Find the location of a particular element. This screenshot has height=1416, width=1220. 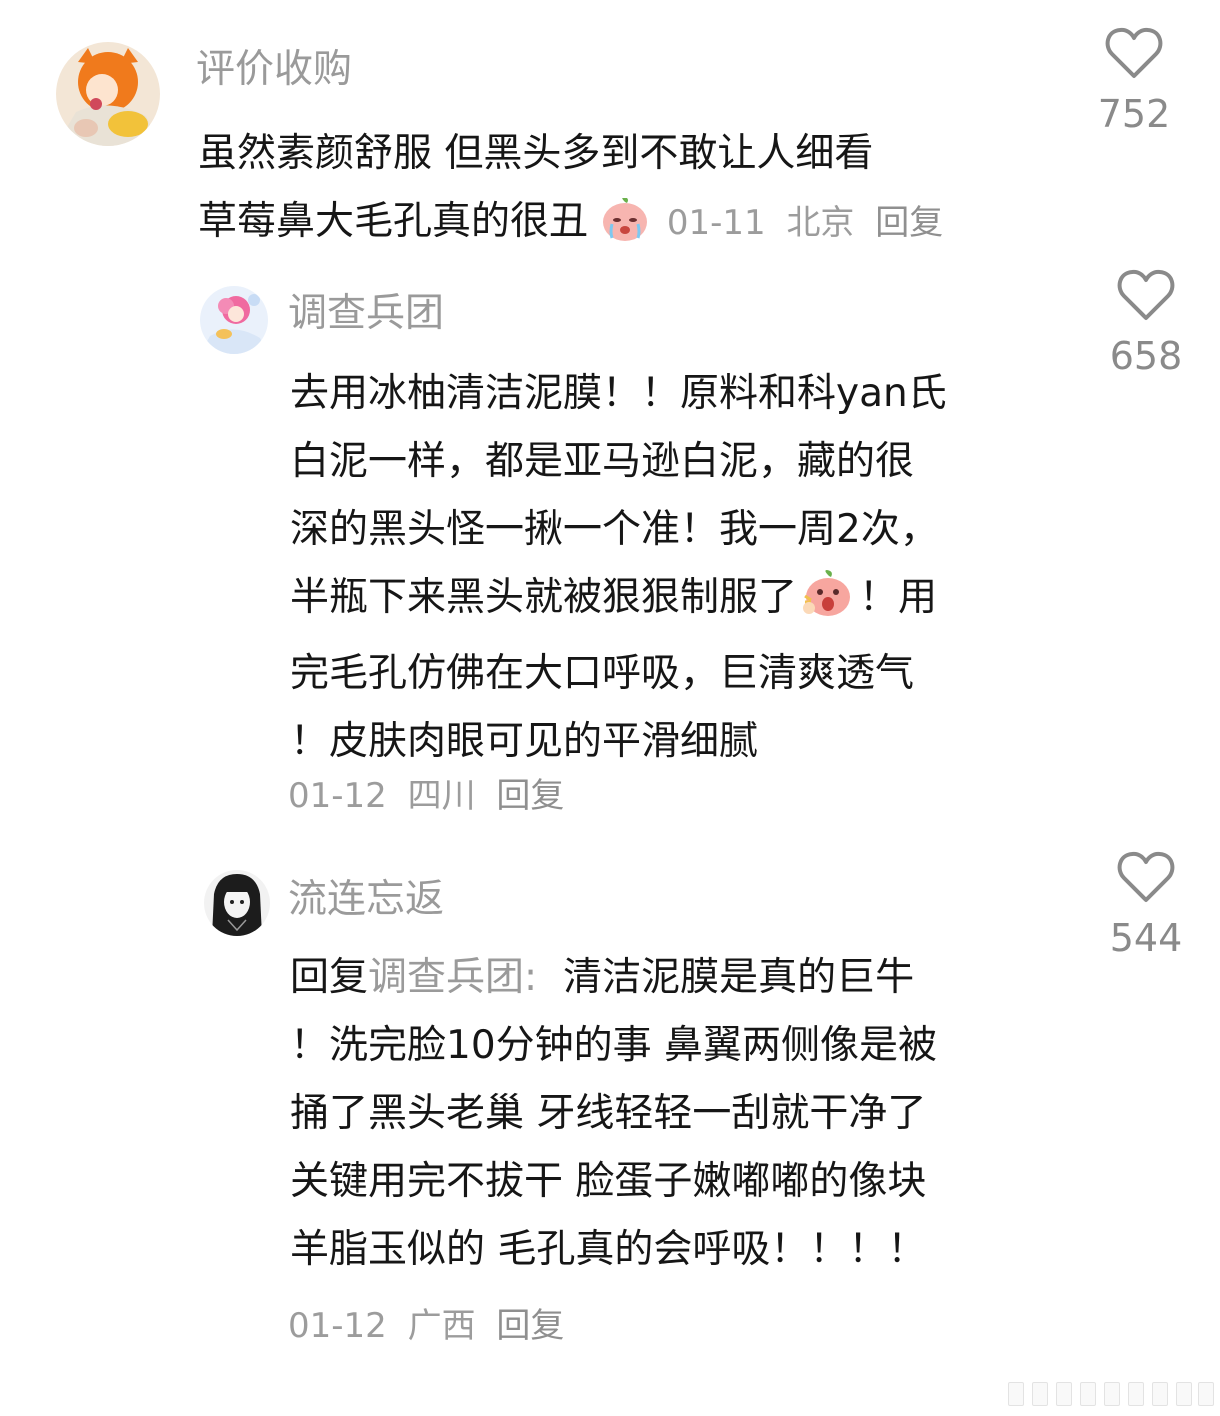

like-button: 658 is located at coordinates (1146, 322).